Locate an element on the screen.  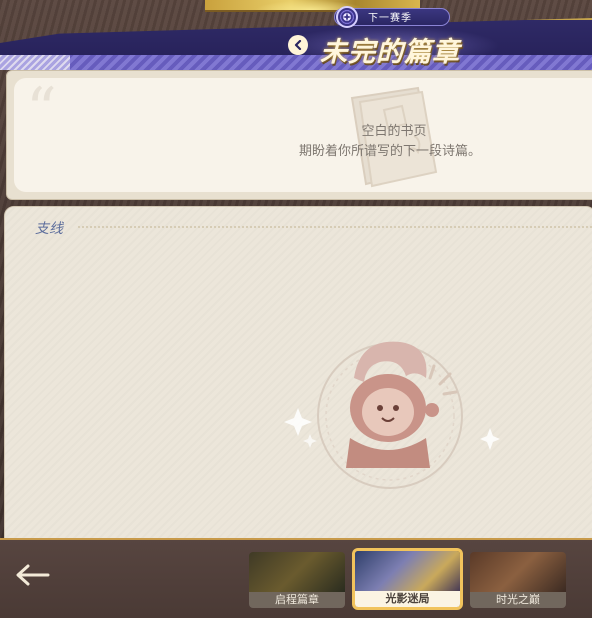
mascot-icon is located at coordinates (392, 415).